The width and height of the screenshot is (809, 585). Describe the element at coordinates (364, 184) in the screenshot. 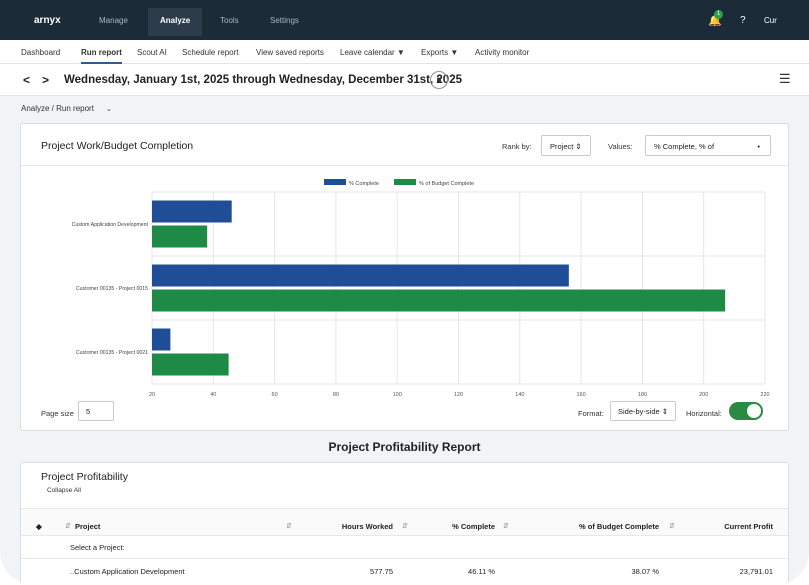

I see `legend-label: % Complete` at that location.